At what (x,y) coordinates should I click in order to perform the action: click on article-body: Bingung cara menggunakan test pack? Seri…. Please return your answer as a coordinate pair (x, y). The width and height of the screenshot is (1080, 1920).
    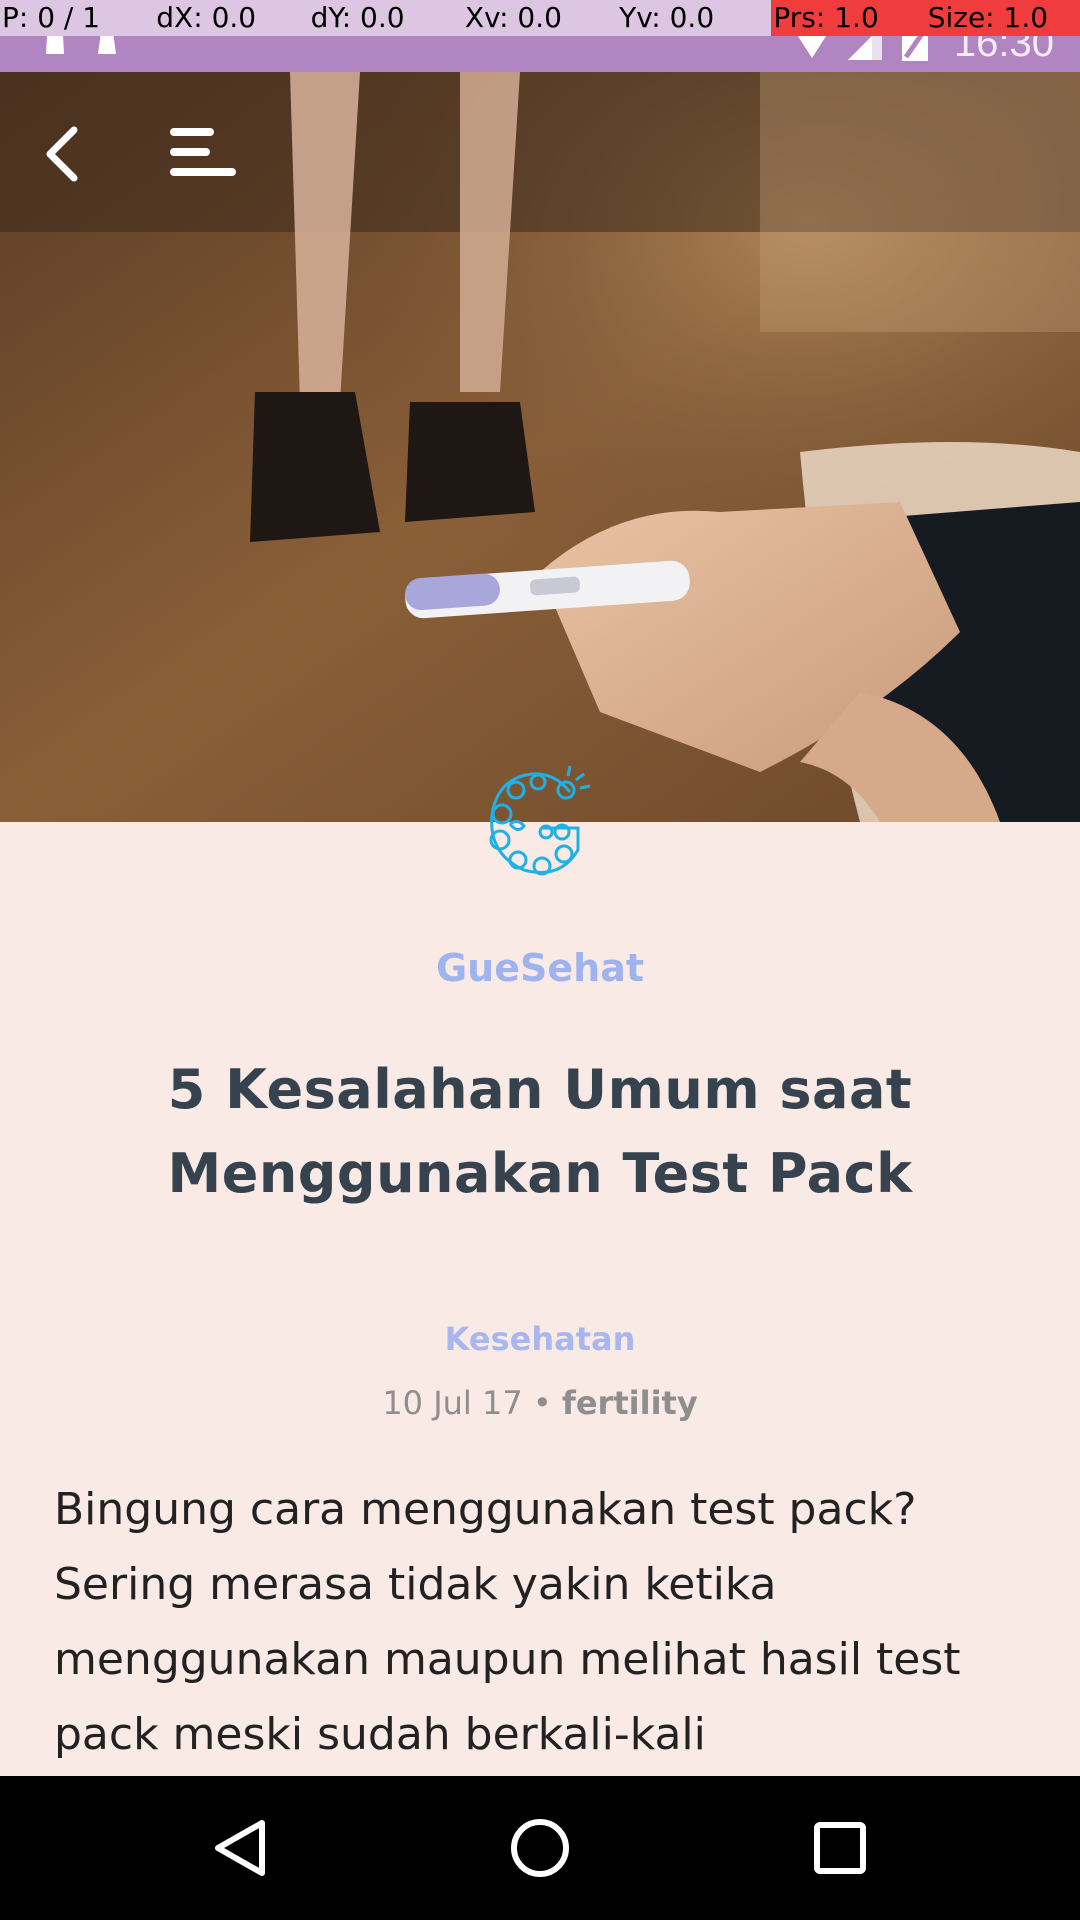
    Looking at the image, I should click on (507, 1622).